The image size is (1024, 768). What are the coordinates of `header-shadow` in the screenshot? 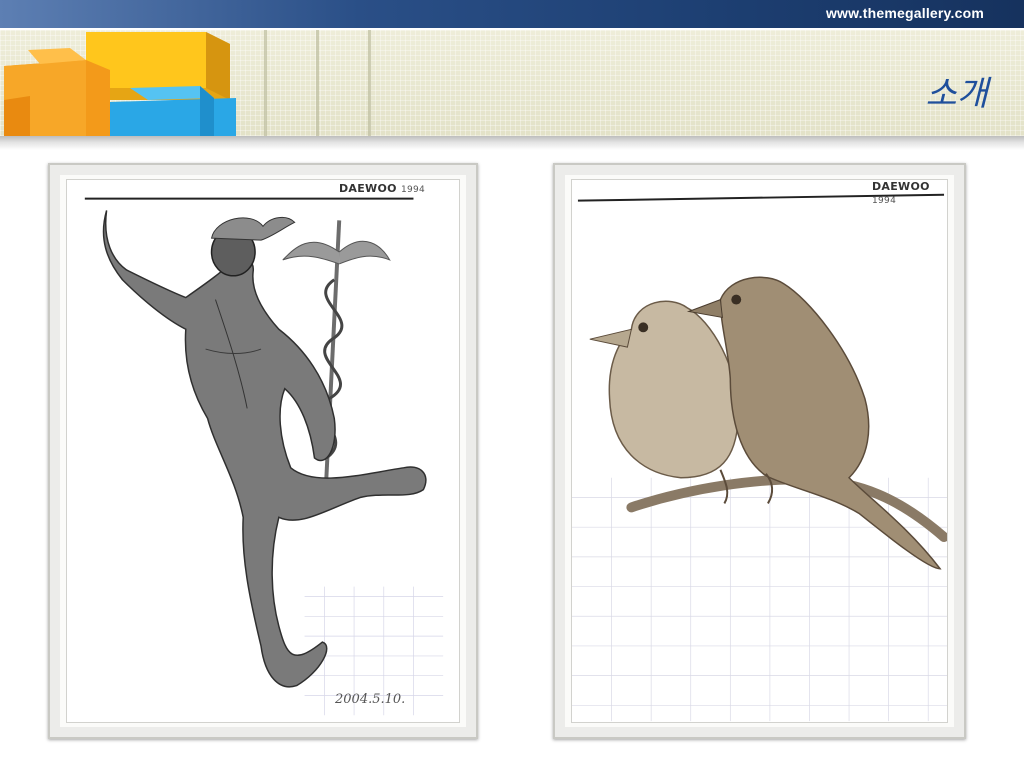 It's located at (512, 143).